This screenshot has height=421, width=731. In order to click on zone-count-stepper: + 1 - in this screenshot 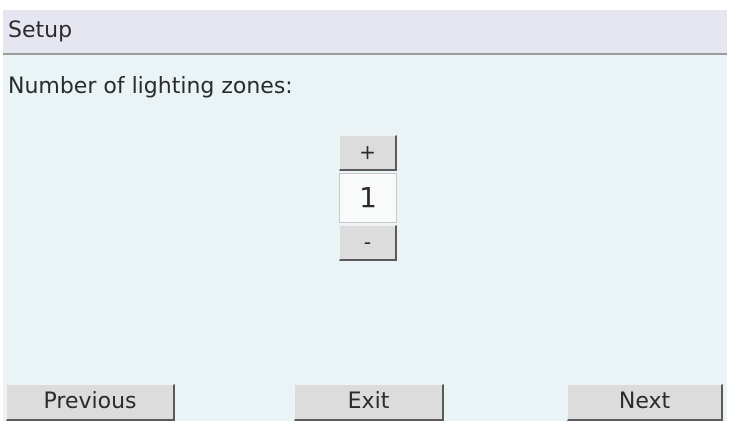, I will do `click(368, 198)`.